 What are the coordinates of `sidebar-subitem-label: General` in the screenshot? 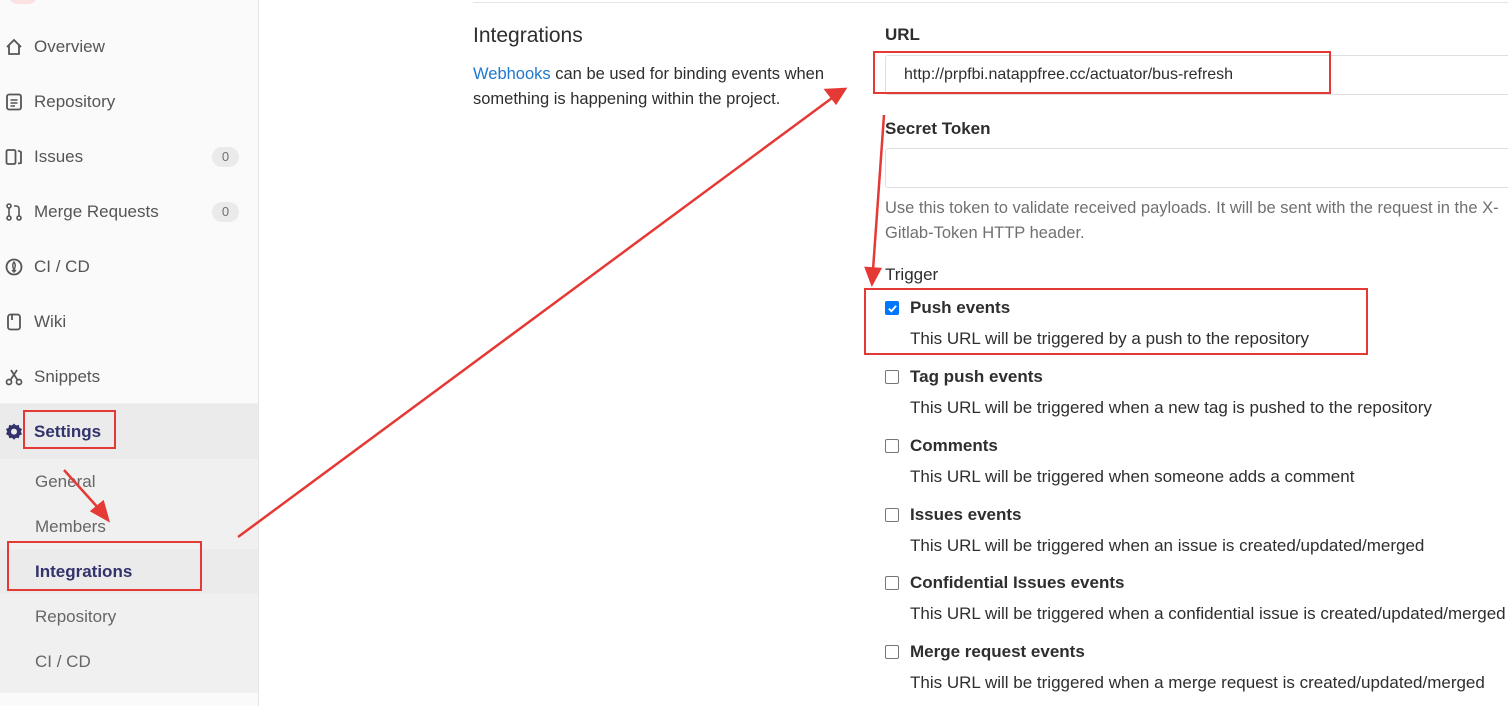 It's located at (65, 481).